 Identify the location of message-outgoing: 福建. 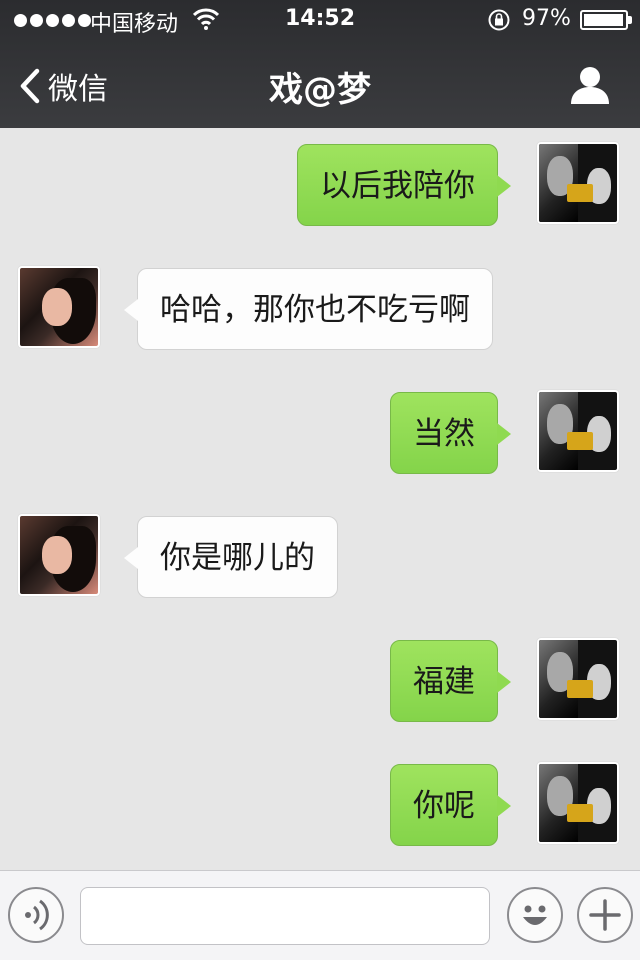
(450, 681).